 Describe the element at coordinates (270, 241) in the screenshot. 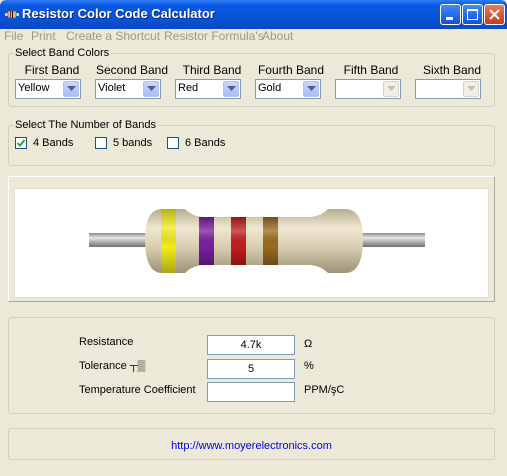

I see `fourth-color-band-shading` at that location.